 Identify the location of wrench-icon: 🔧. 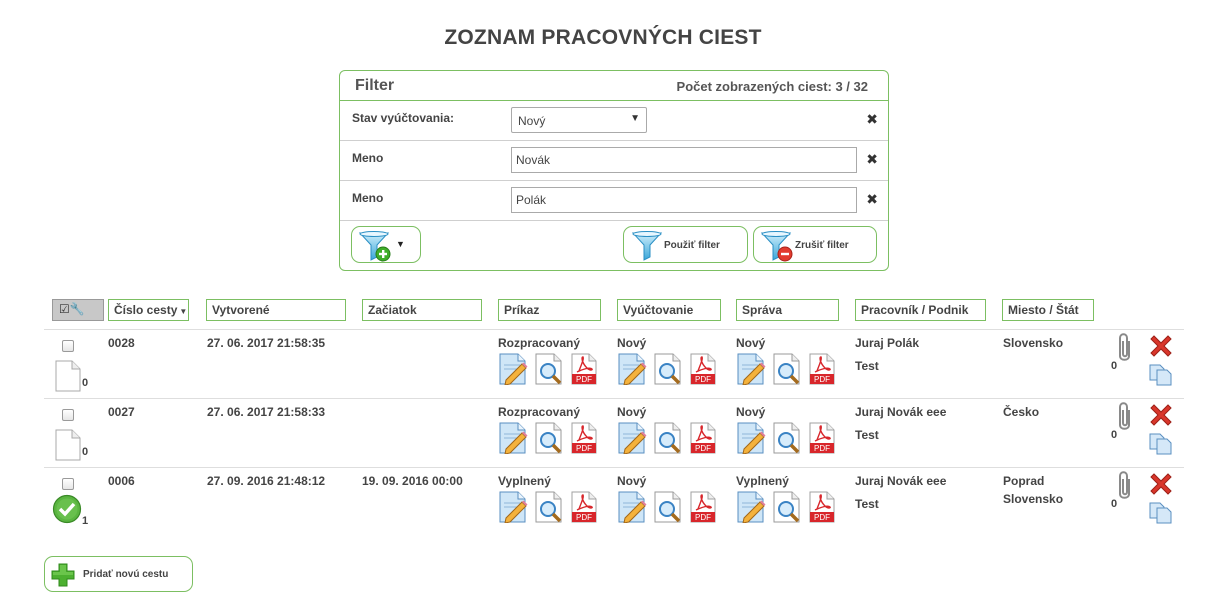
(77, 309).